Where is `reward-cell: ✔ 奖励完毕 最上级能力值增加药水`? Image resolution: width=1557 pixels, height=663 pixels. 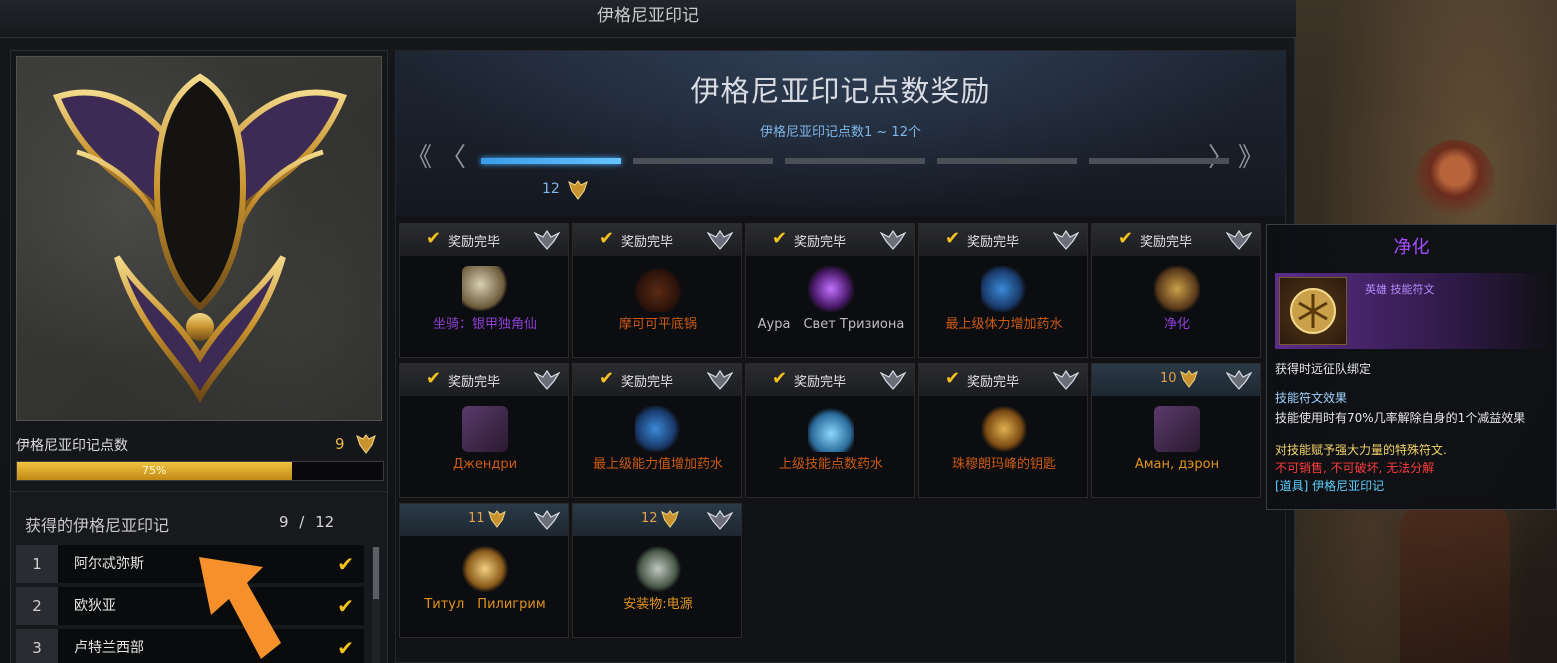 reward-cell: ✔ 奖励完毕 最上级能力值增加药水 is located at coordinates (657, 430).